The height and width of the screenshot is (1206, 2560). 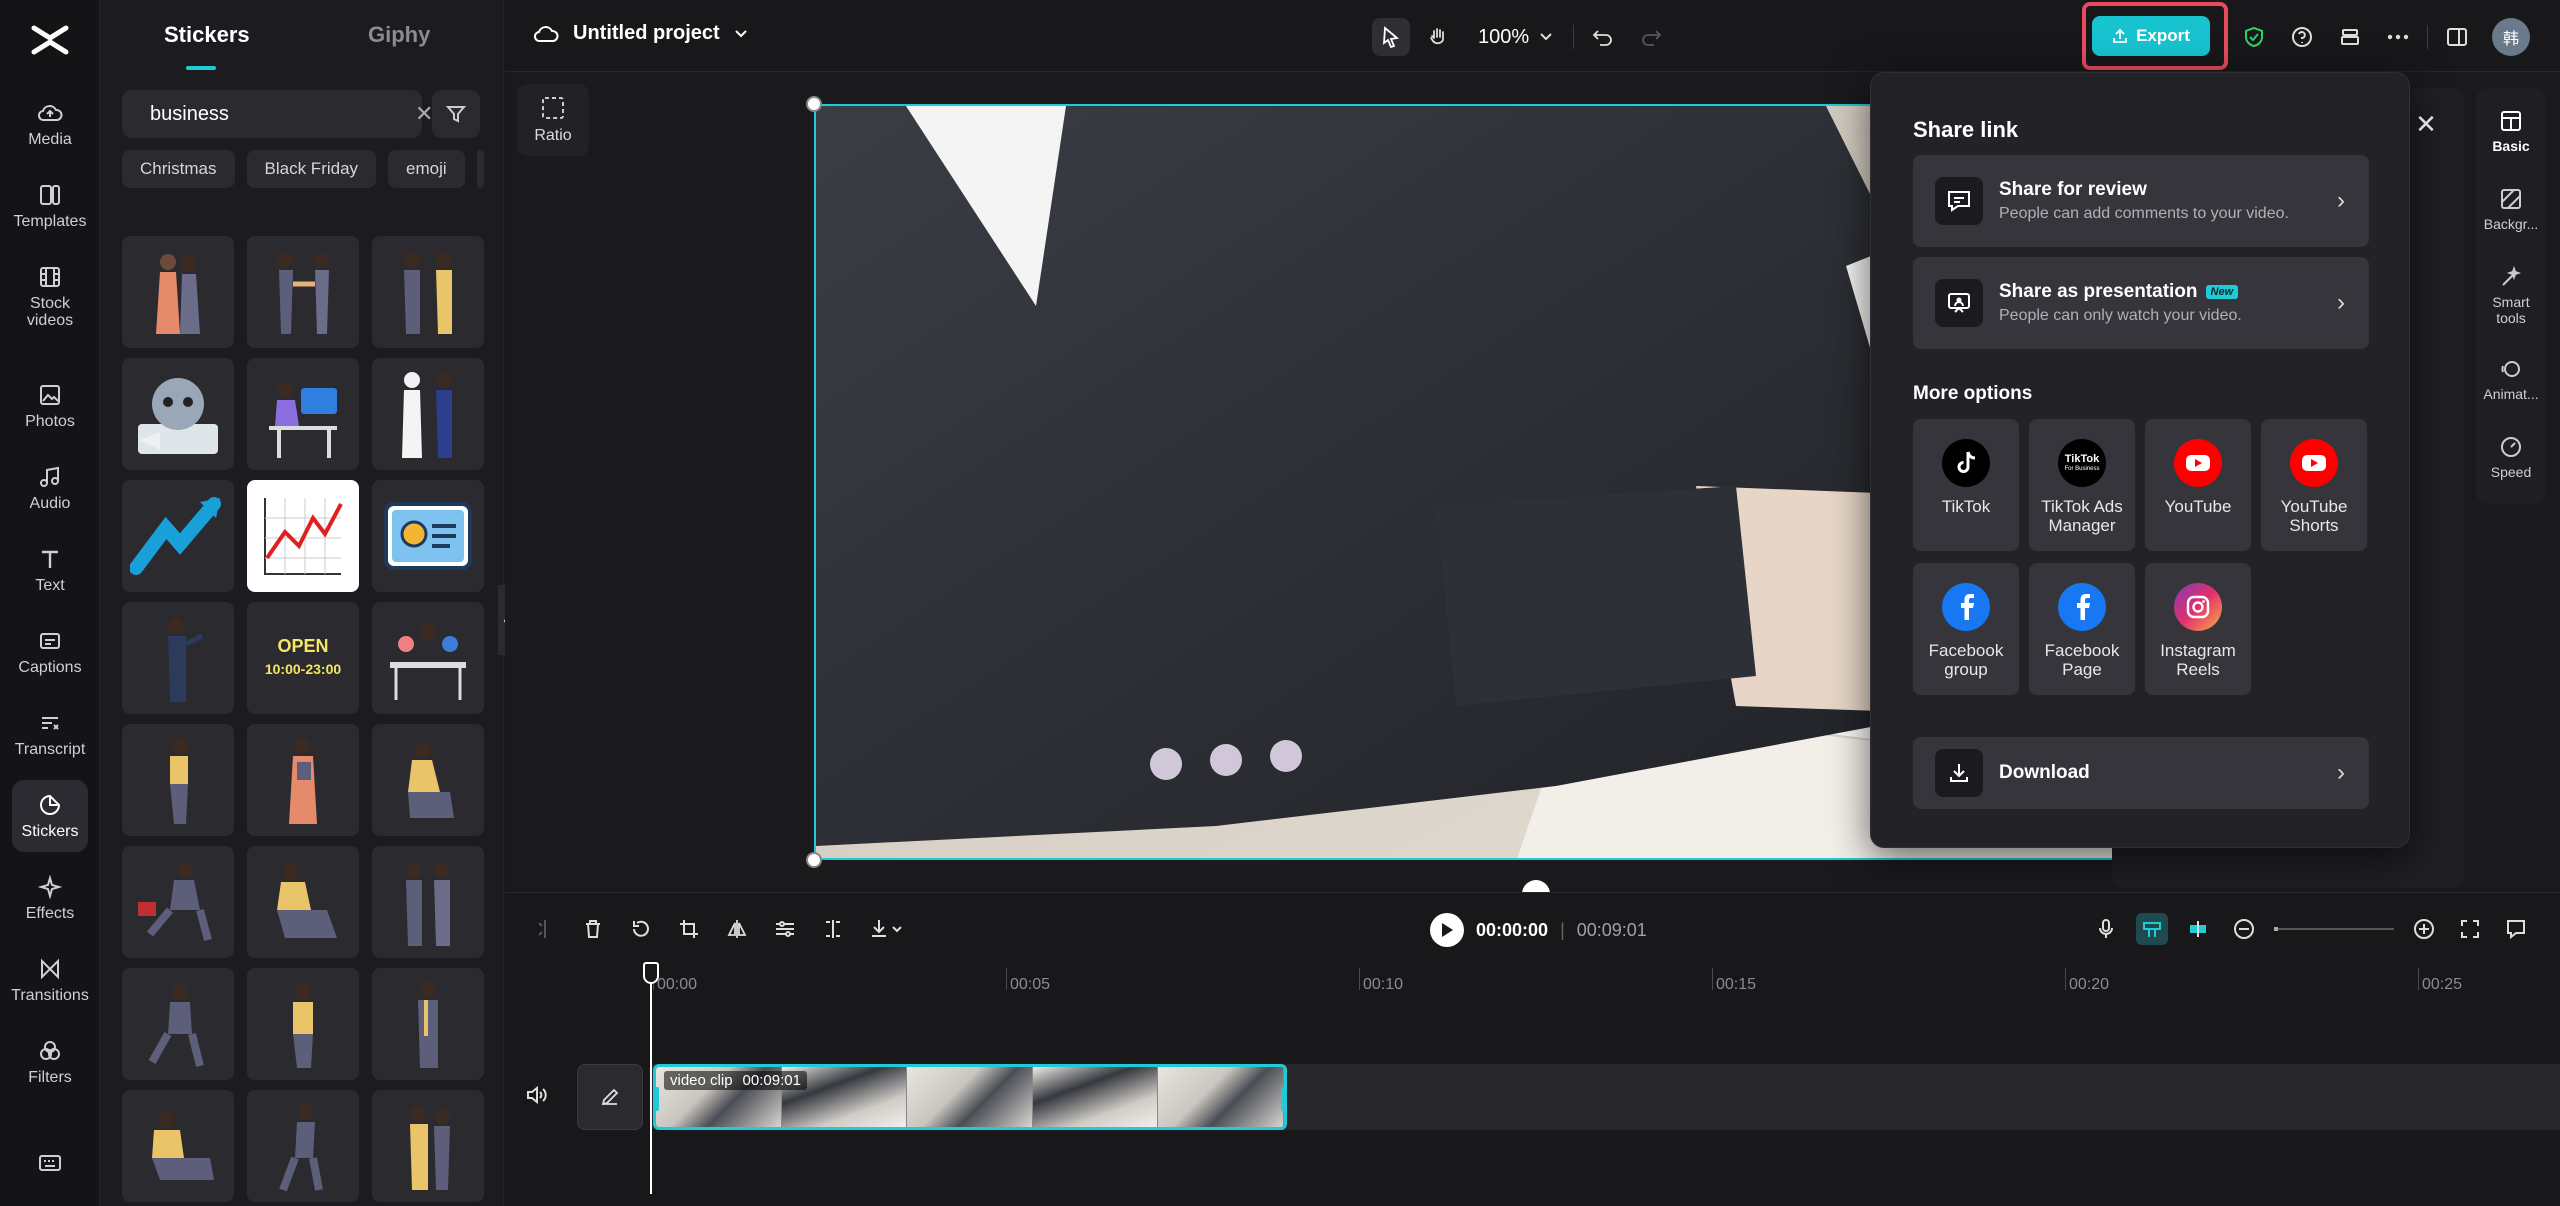 What do you see at coordinates (538, 1097) in the screenshot?
I see `mute-track-button` at bounding box center [538, 1097].